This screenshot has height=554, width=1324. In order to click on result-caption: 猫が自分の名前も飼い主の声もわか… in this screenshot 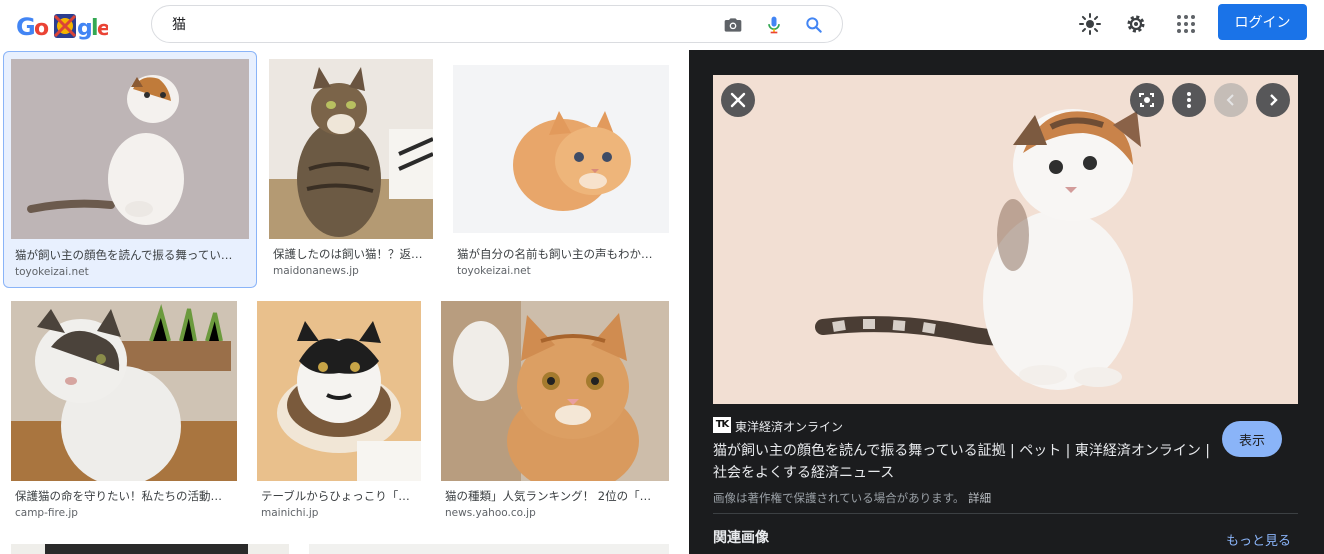, I will do `click(555, 254)`.